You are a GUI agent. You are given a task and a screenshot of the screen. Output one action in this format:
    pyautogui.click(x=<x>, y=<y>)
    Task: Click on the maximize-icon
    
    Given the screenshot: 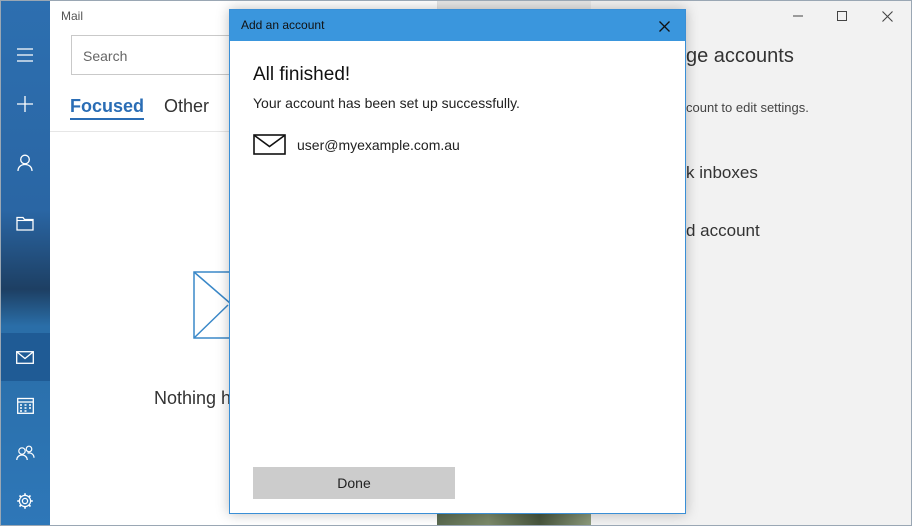 What is the action you would take?
    pyautogui.click(x=842, y=16)
    